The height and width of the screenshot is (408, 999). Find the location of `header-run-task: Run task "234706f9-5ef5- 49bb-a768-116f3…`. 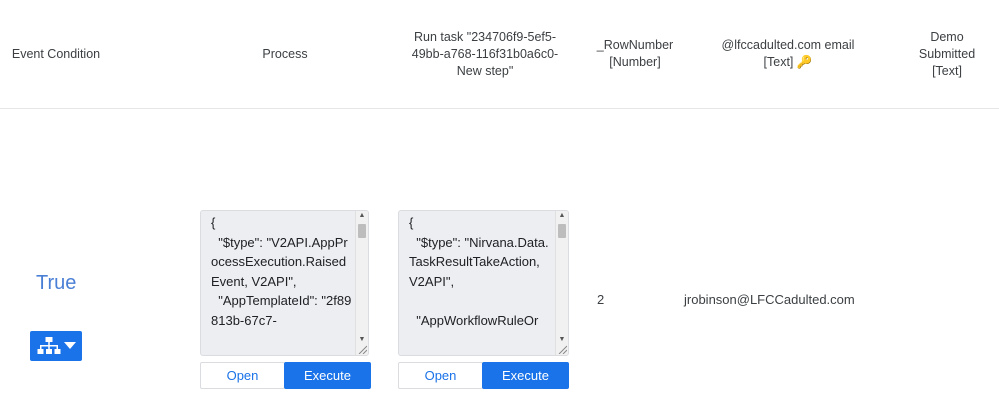

header-run-task: Run task "234706f9-5ef5- 49bb-a768-116f3… is located at coordinates (485, 53).